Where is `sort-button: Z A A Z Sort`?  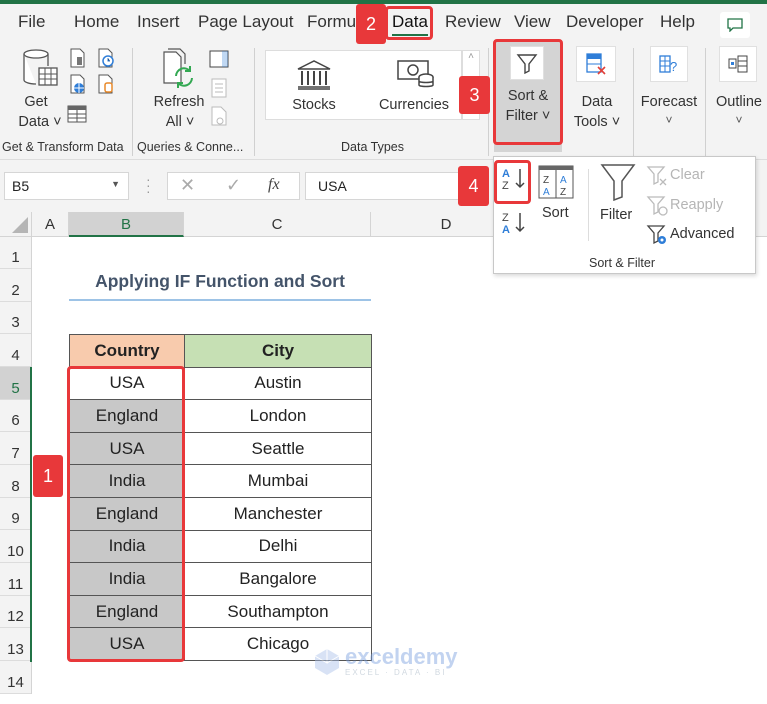
sort-button: Z A A Z Sort is located at coordinates (556, 197).